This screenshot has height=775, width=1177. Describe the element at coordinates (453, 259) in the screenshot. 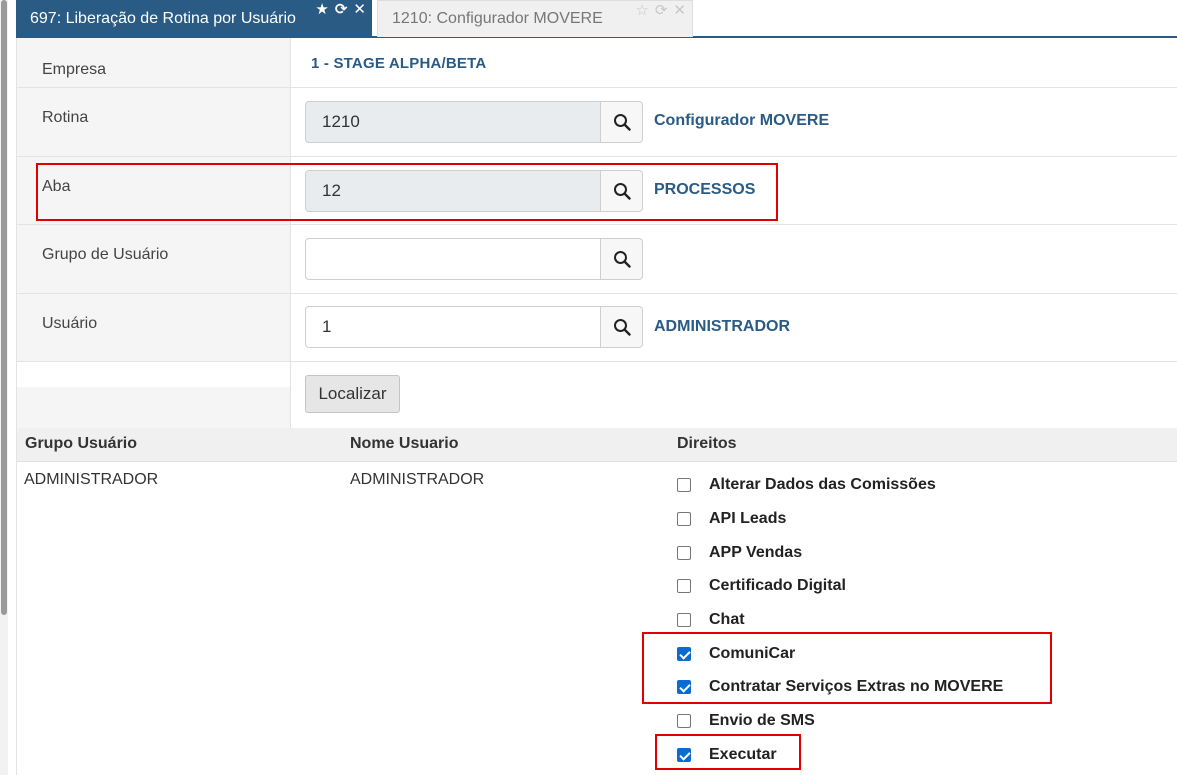

I see `grupo-input` at that location.